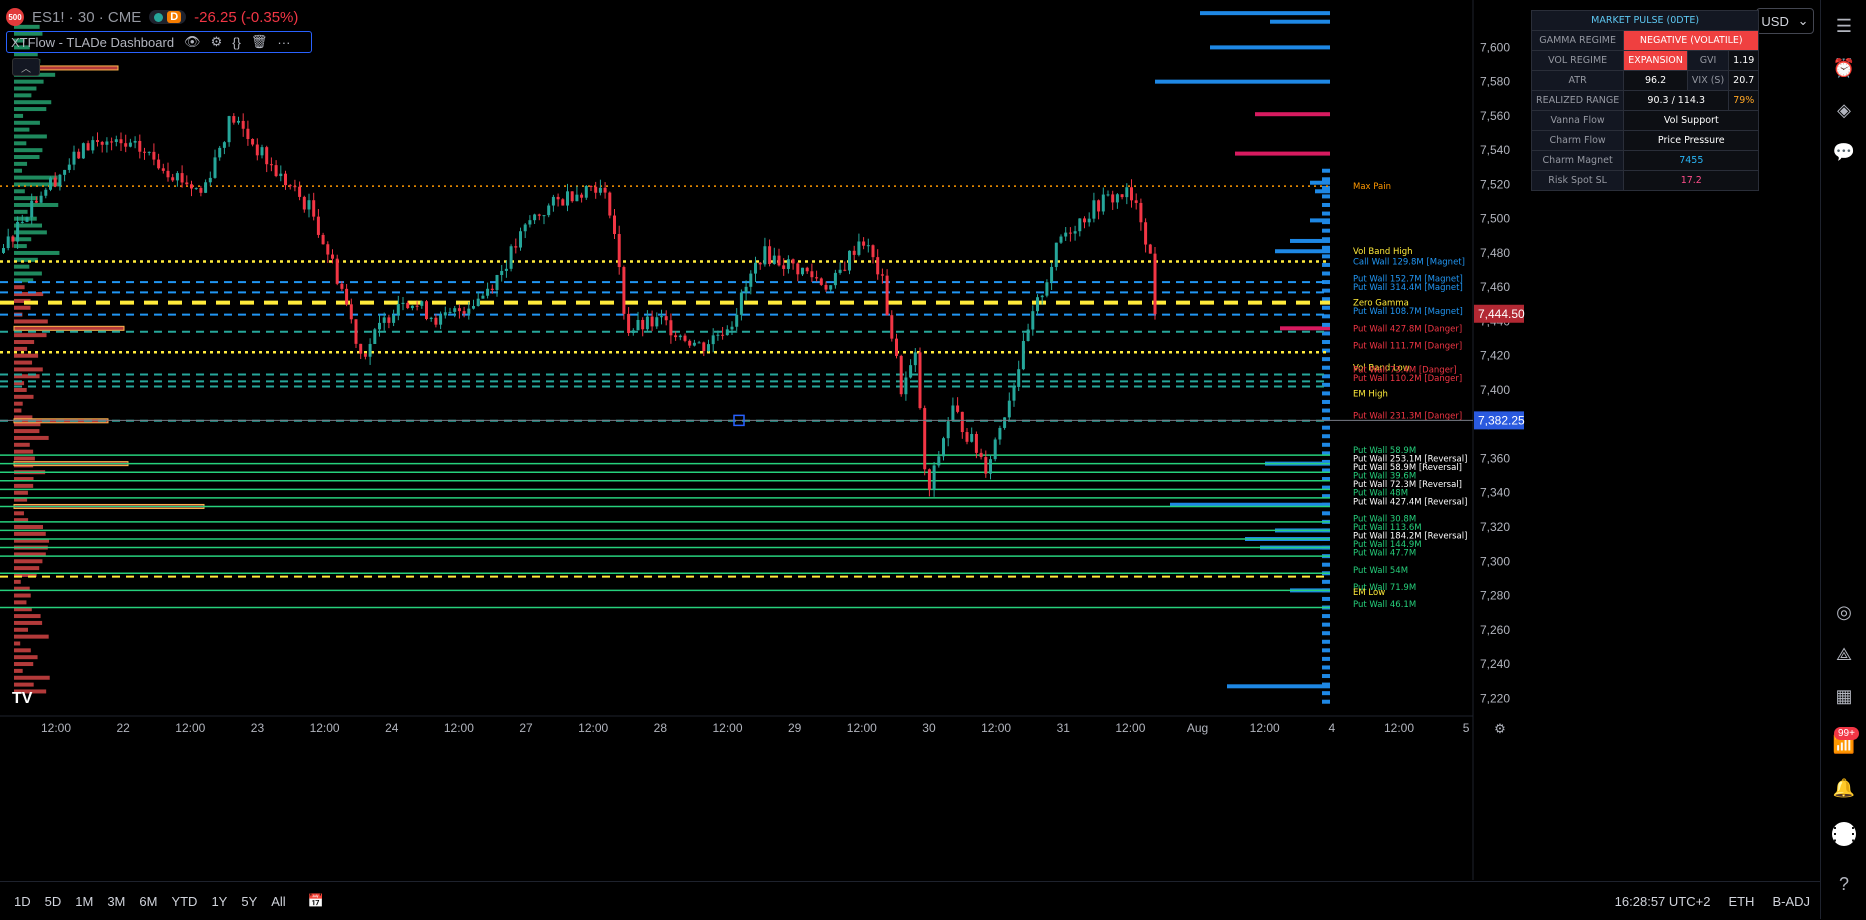 This screenshot has width=1866, height=920. I want to click on price-tick: 7,420, so click(1495, 356).